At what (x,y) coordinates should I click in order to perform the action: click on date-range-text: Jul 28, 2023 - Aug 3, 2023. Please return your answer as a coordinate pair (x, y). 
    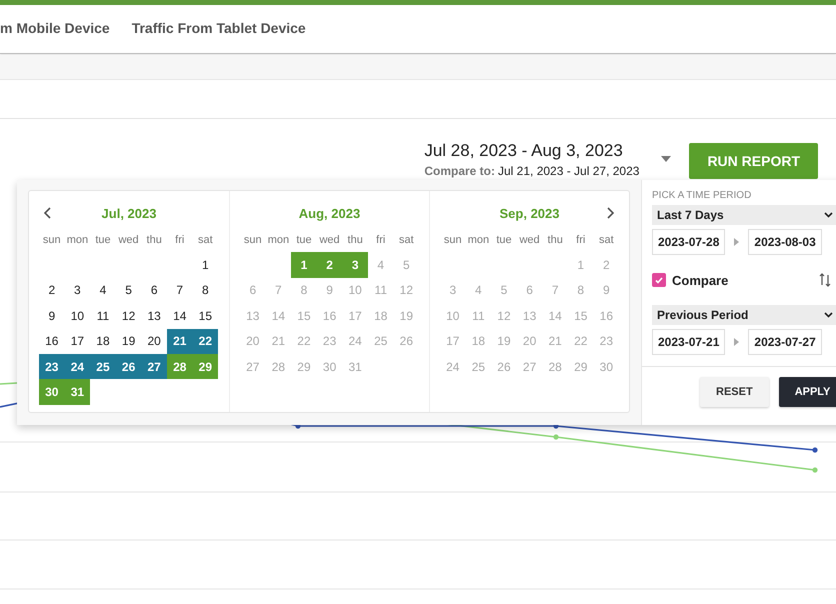
    Looking at the image, I should click on (524, 151).